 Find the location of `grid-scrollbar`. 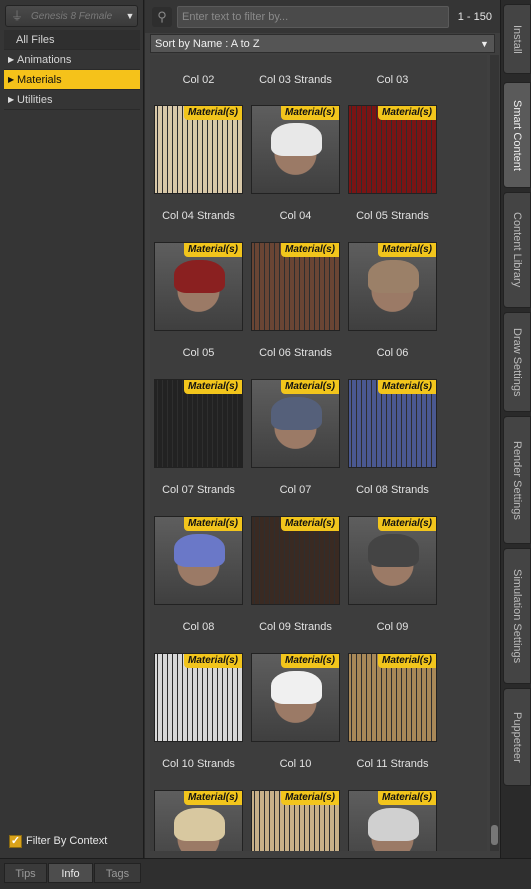

grid-scrollbar is located at coordinates (494, 453).